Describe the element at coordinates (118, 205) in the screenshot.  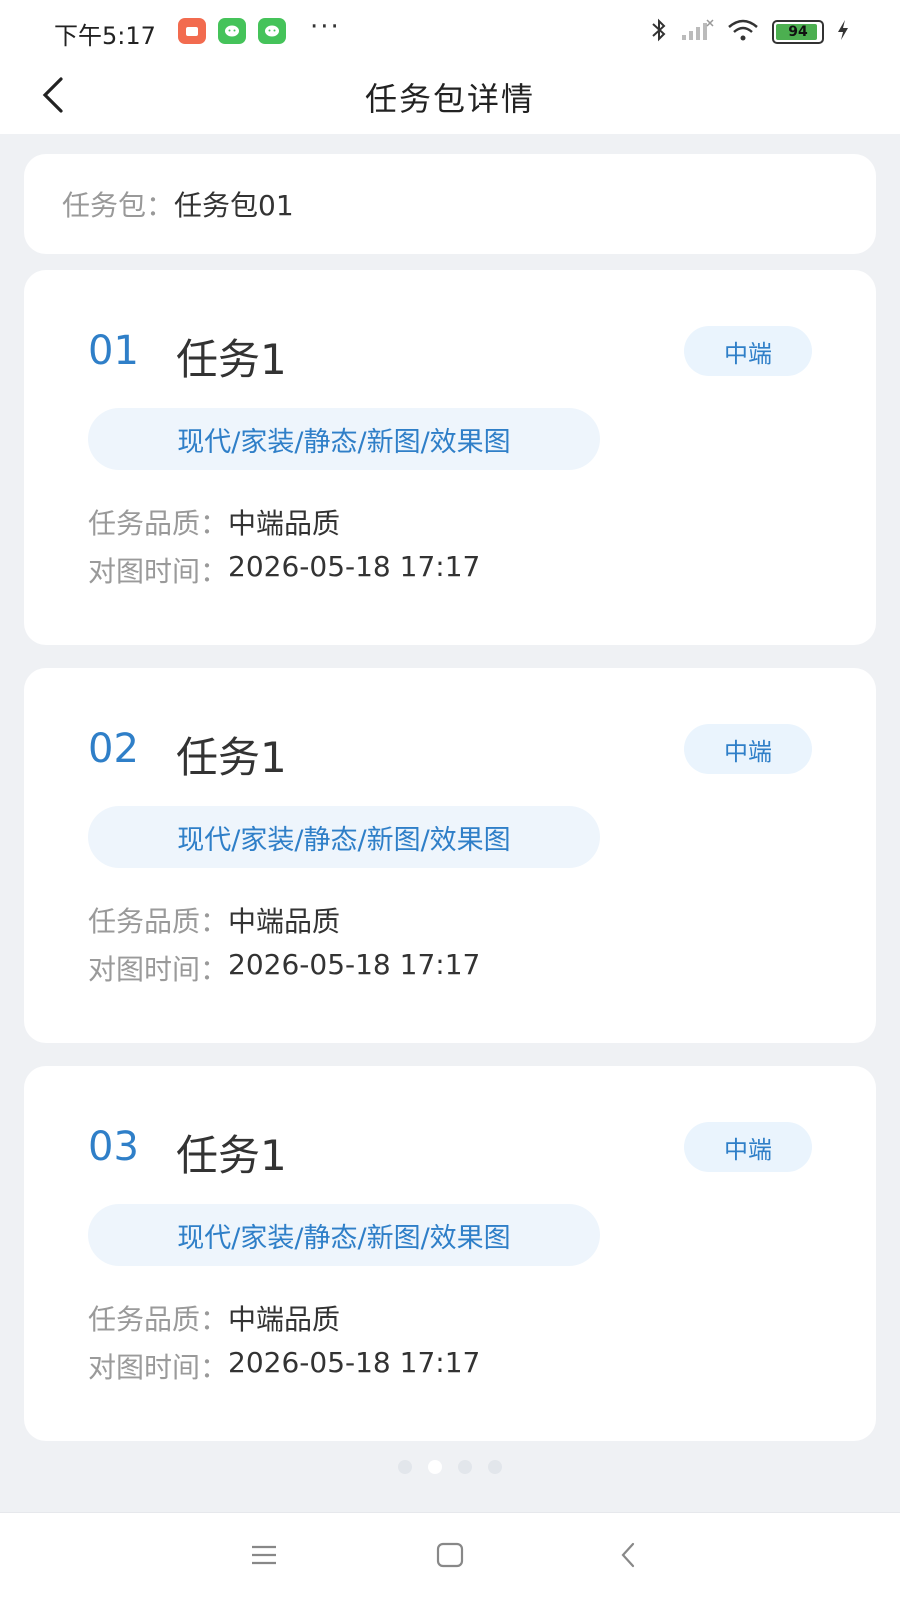
I see `package-label: 任务包：` at that location.